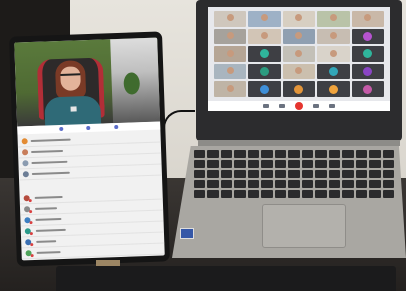 This screenshot has width=406, height=291. What do you see at coordinates (70, 77) in the screenshot?
I see `glasses` at bounding box center [70, 77].